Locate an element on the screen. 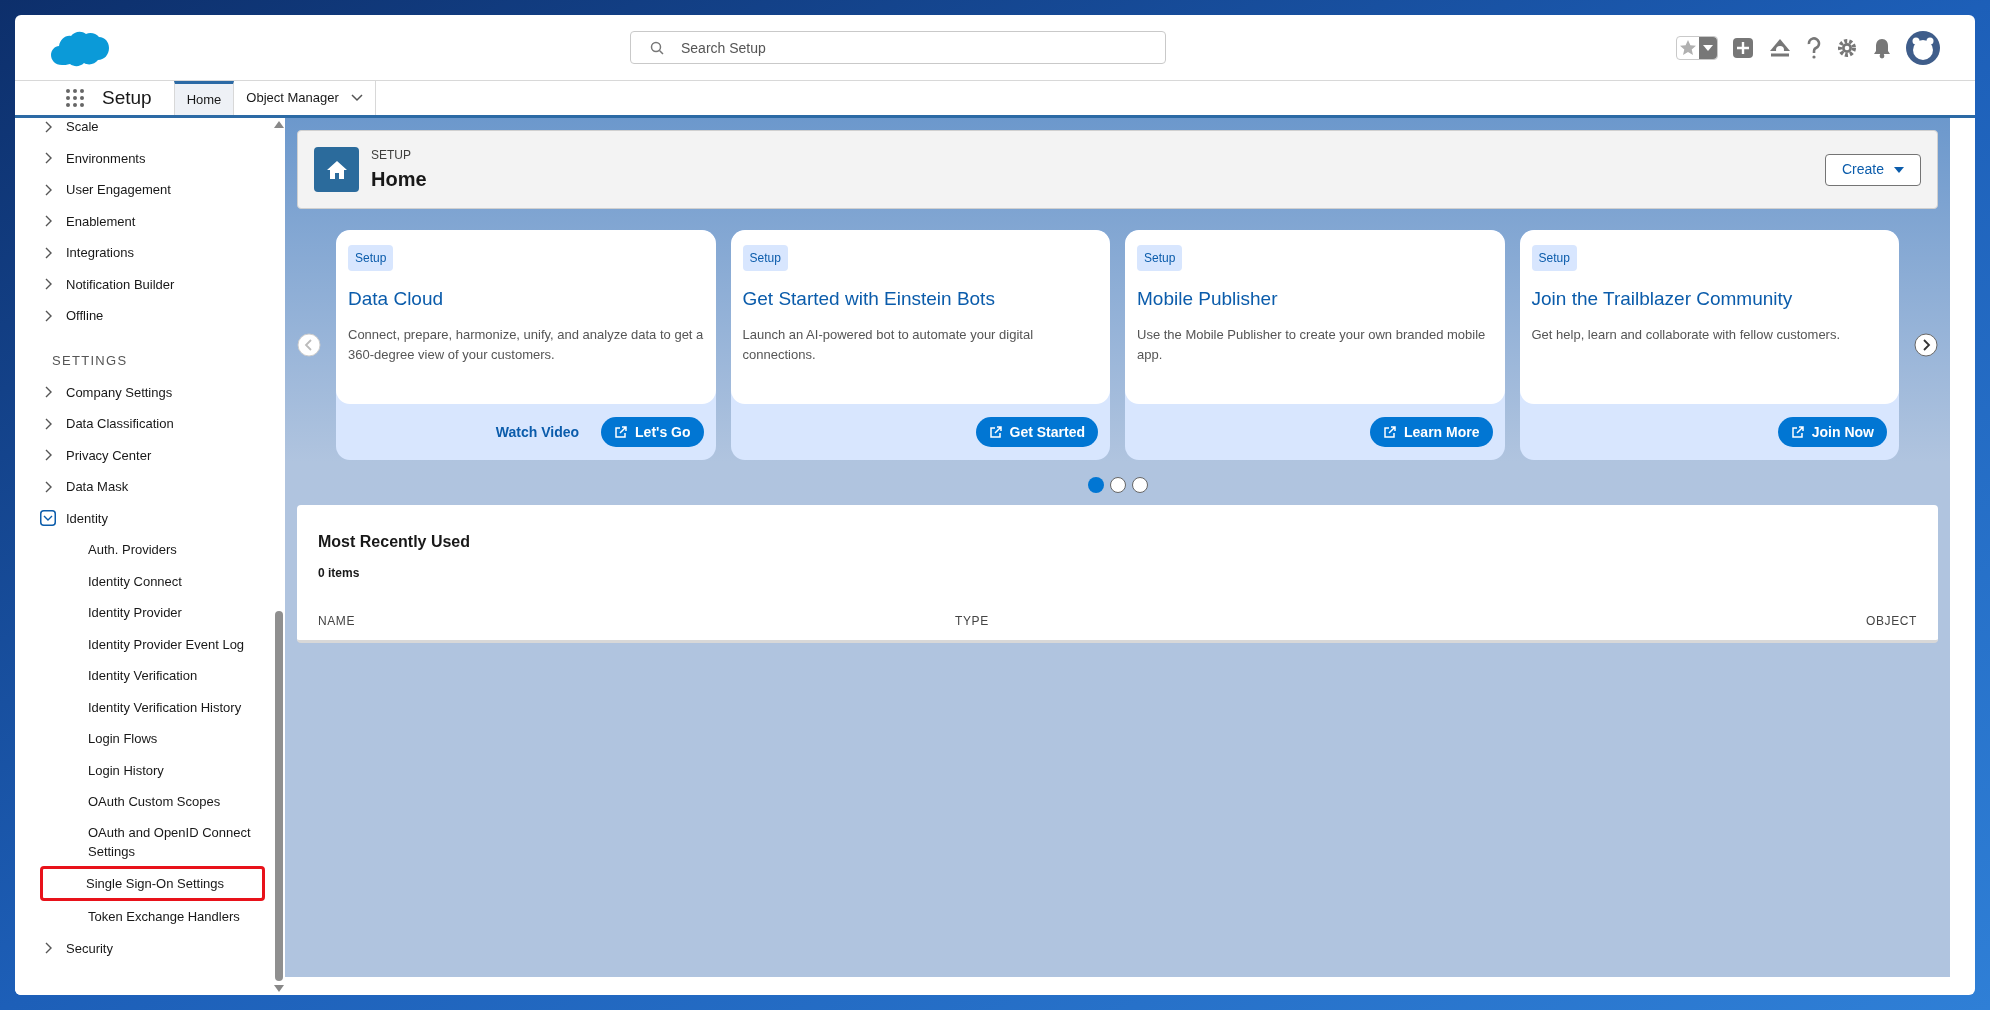 The image size is (1990, 1010). card-action-button: Learn More is located at coordinates (1431, 432).